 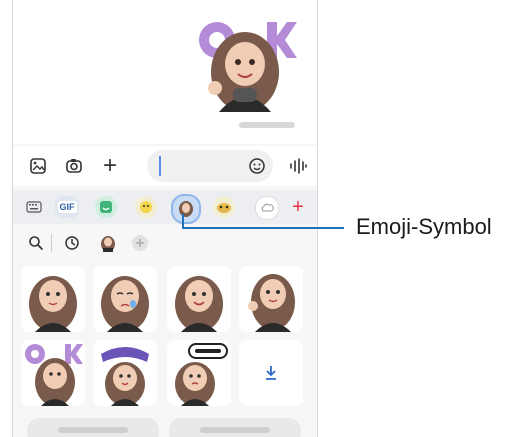 I want to click on recent-icon, so click(x=72, y=243).